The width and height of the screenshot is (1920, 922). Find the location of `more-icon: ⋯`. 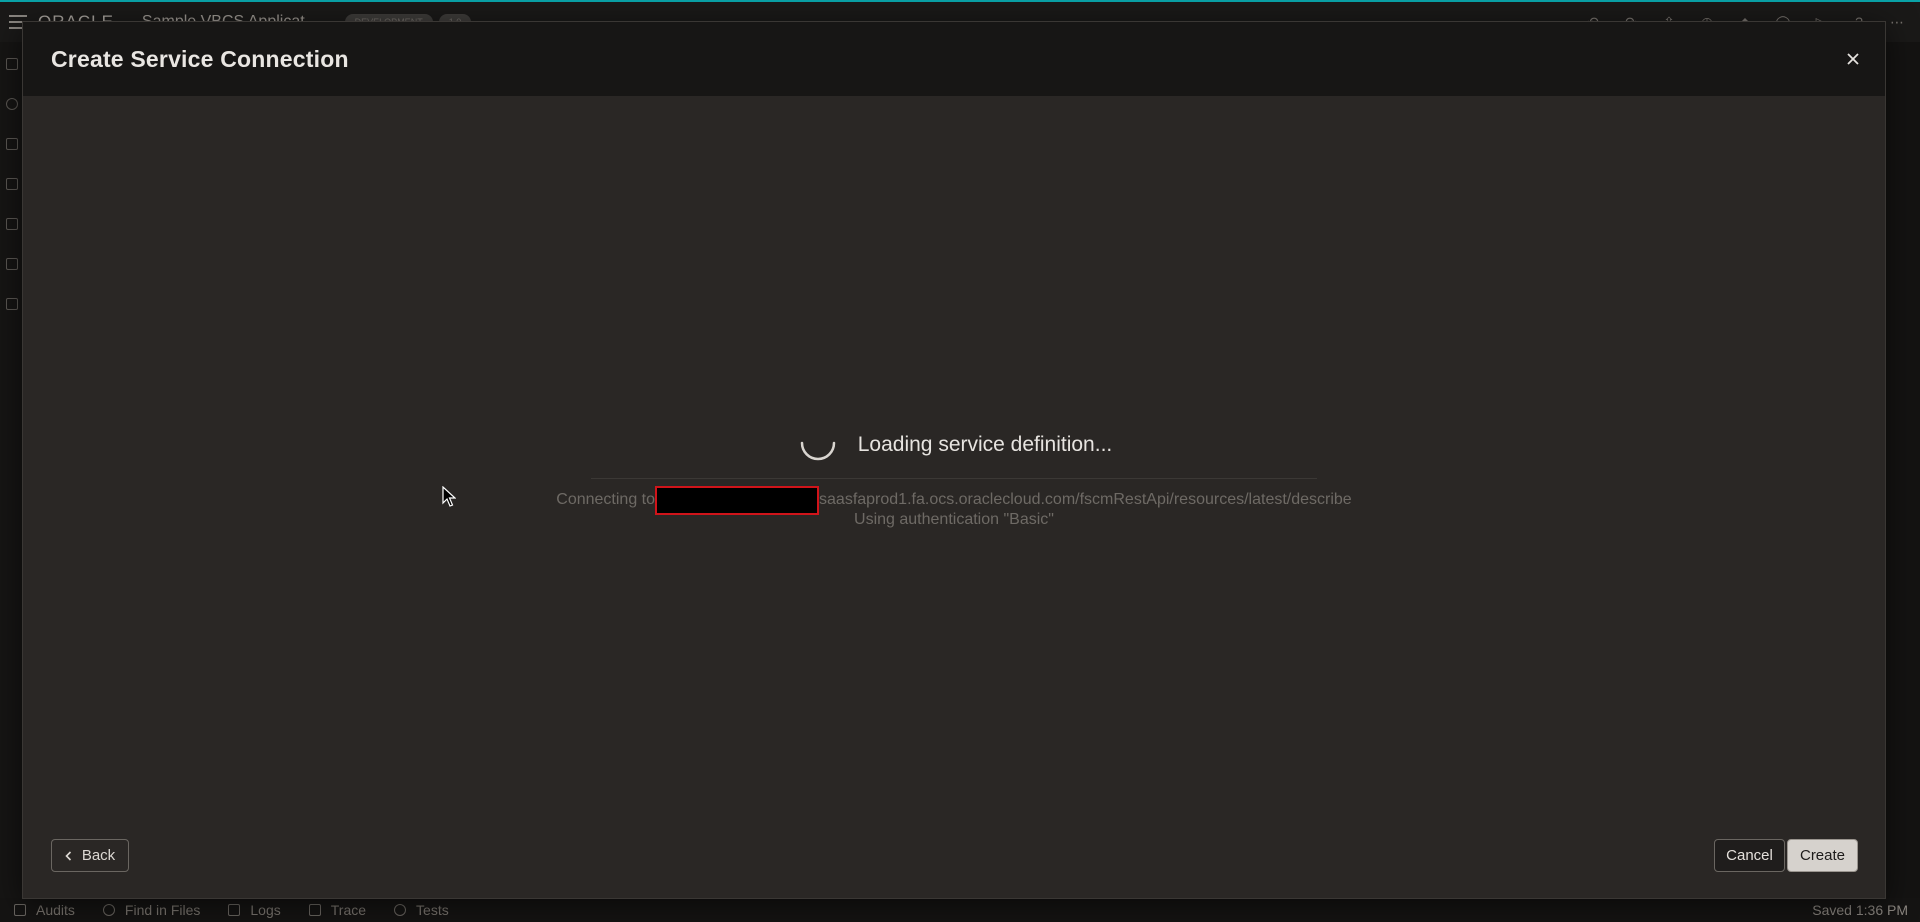

more-icon: ⋯ is located at coordinates (1897, 22).